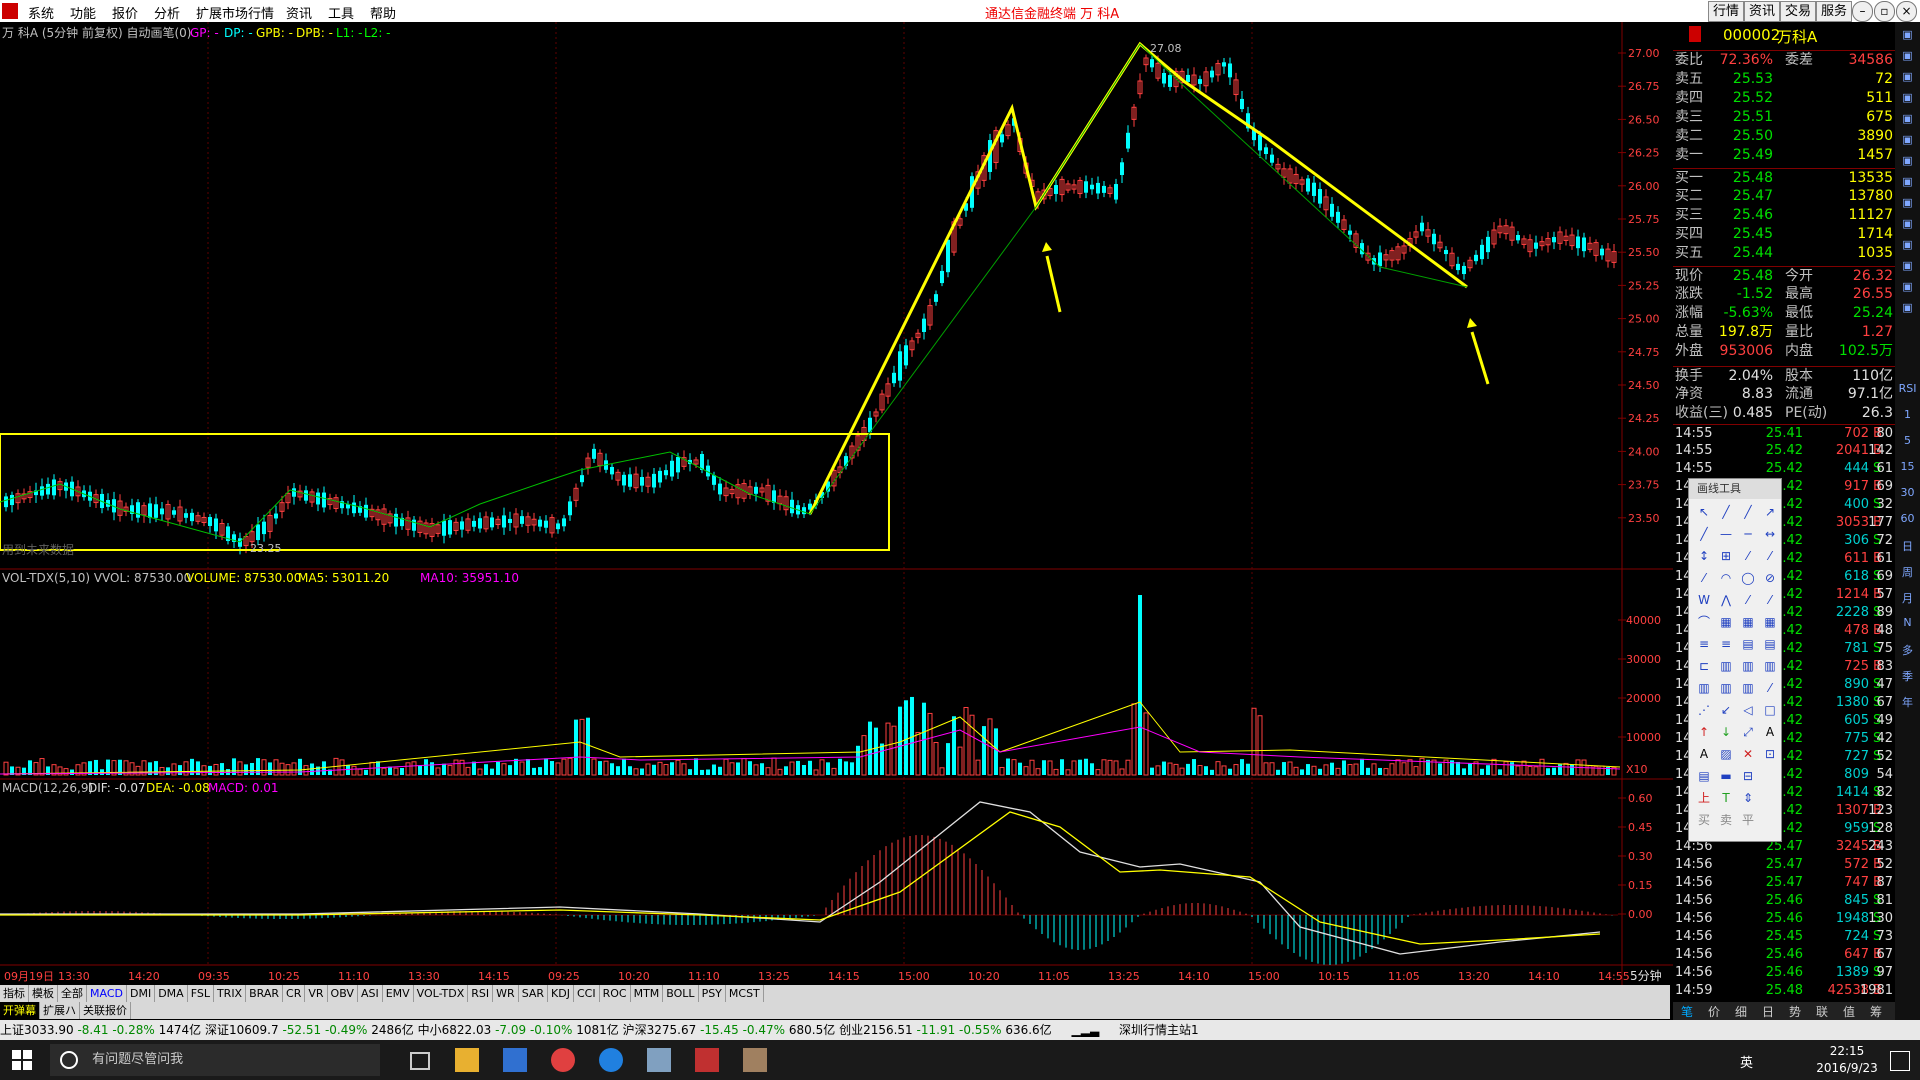  Describe the element at coordinates (659, 1060) in the screenshot. I see `app-icon` at that location.